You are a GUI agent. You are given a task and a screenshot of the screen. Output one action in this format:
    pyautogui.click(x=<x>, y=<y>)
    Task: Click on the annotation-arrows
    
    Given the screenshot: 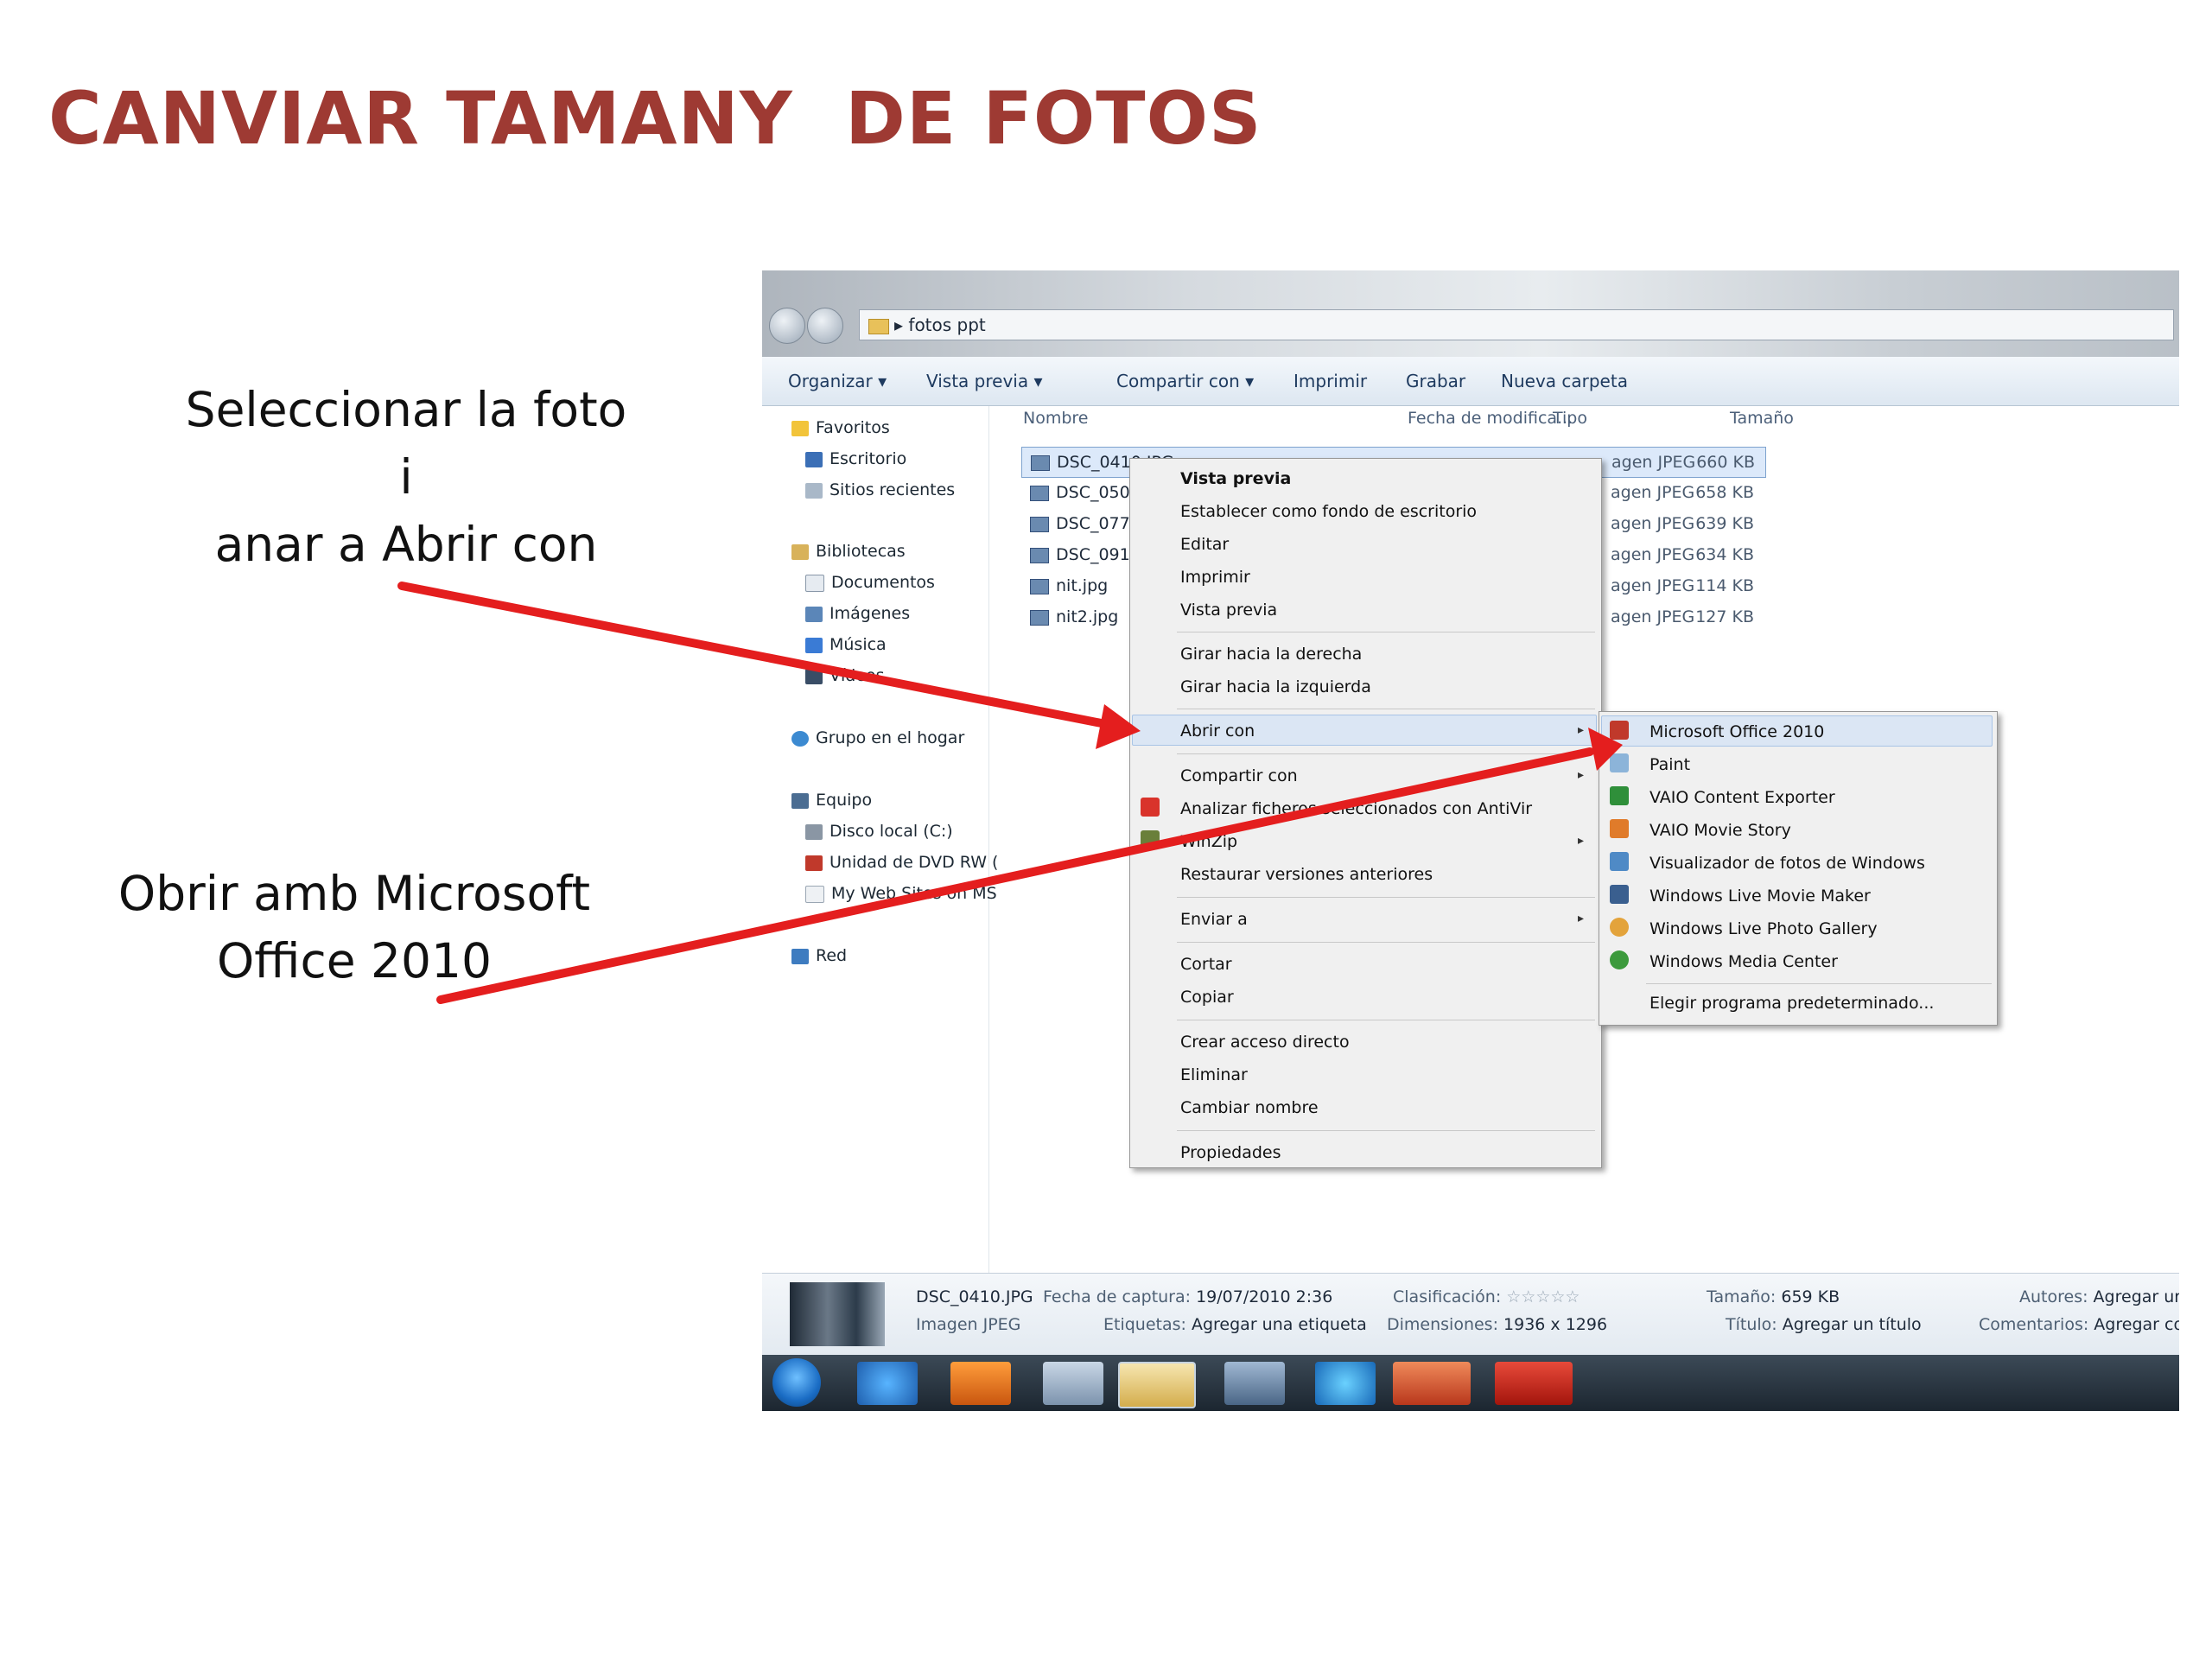 What is the action you would take?
    pyautogui.click(x=1010, y=793)
    